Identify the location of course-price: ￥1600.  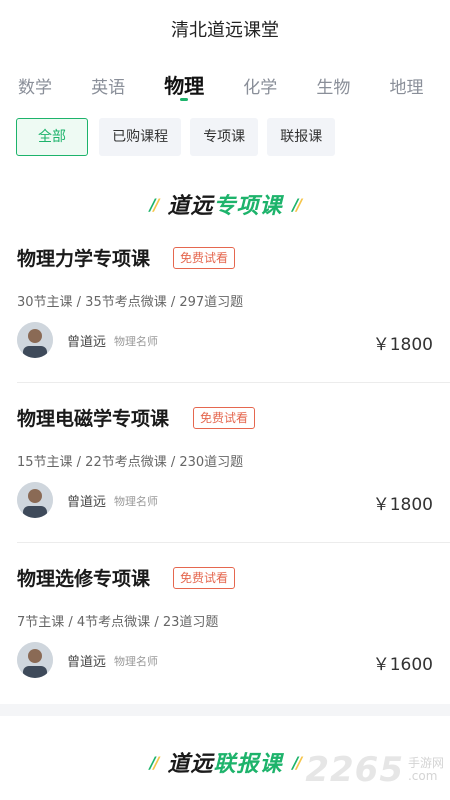
(402, 665).